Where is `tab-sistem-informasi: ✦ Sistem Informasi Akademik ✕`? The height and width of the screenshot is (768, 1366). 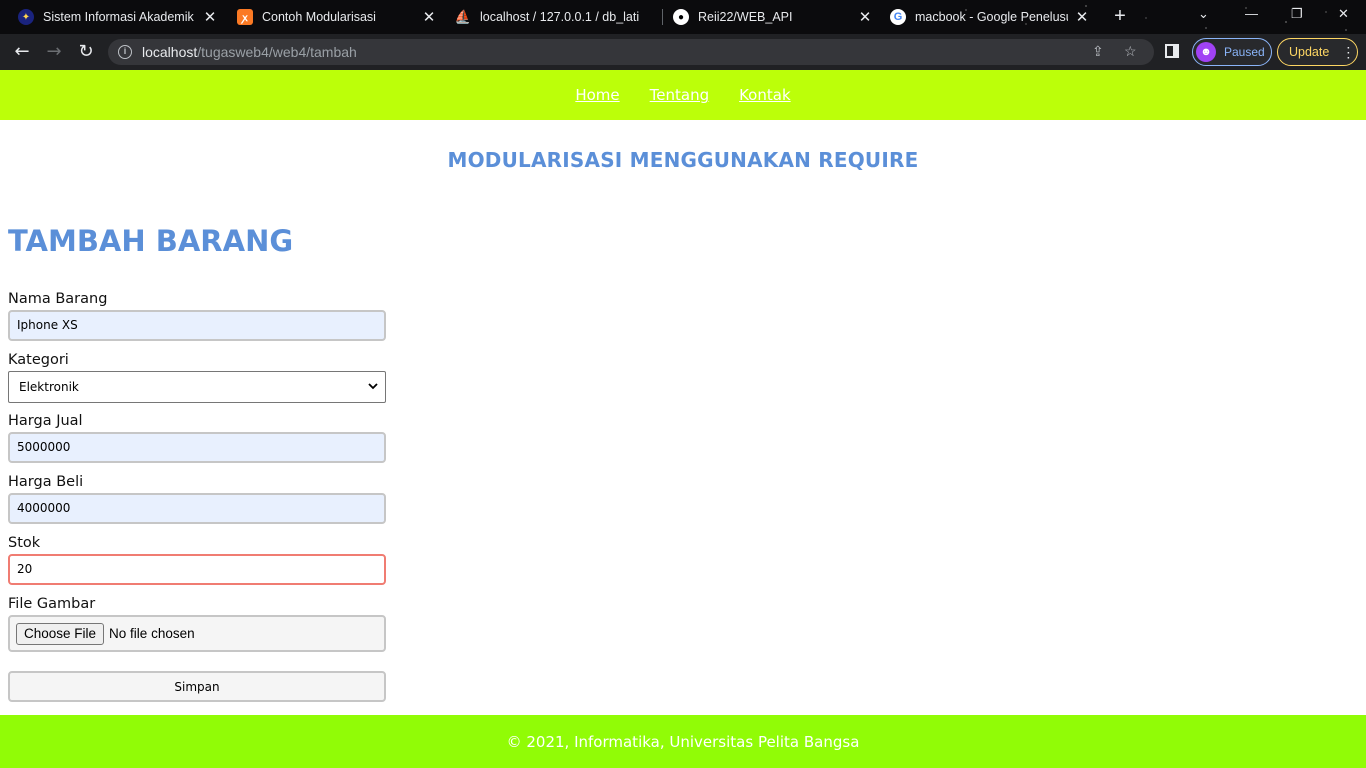 tab-sistem-informasi: ✦ Sistem Informasi Akademik ✕ is located at coordinates (118, 17).